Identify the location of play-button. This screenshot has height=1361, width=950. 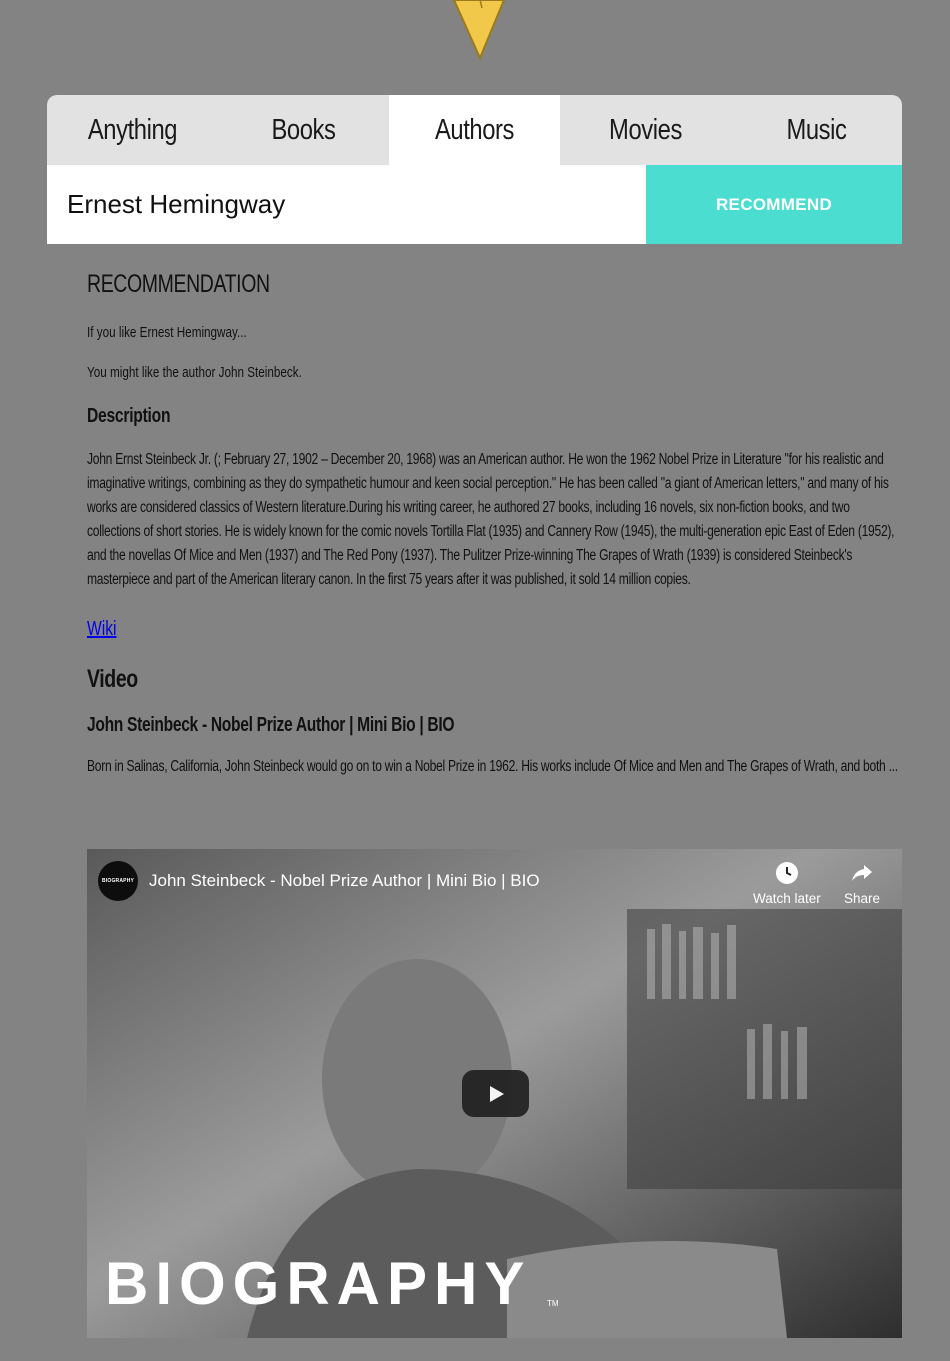
(495, 1093).